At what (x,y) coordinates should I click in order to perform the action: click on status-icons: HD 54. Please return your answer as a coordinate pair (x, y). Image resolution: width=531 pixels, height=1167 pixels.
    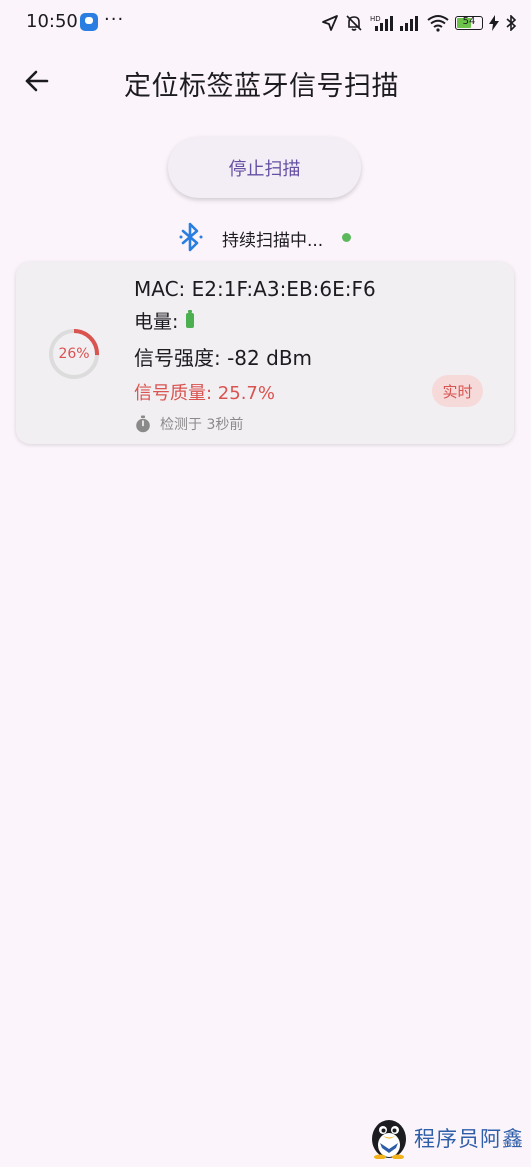
    Looking at the image, I should click on (419, 23).